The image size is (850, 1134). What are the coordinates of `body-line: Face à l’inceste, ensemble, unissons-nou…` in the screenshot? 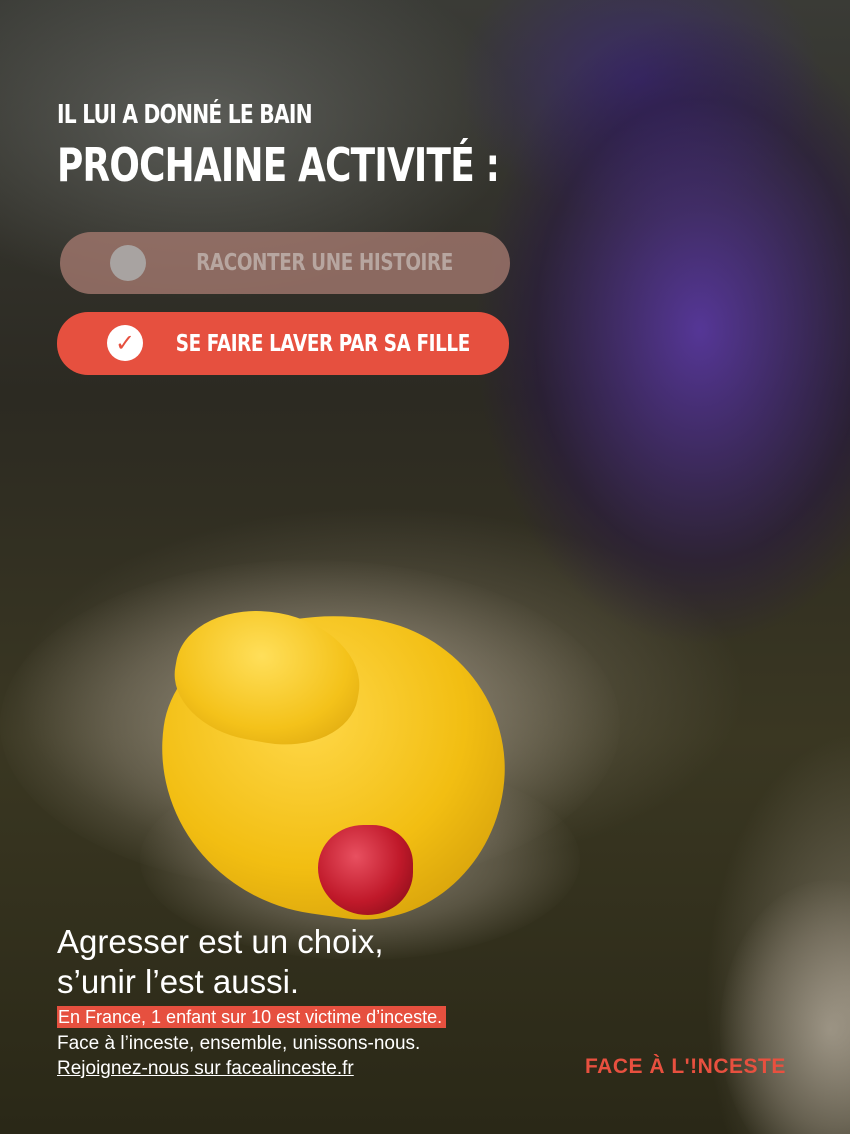 It's located at (239, 1043).